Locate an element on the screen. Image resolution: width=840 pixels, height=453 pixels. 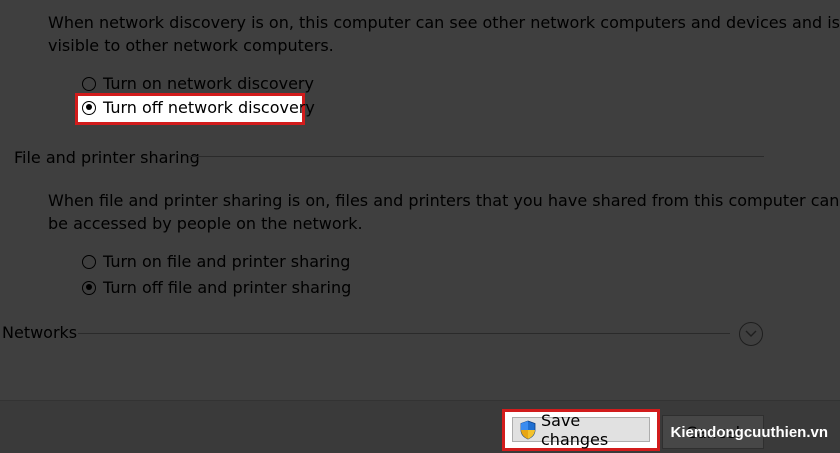
section-title-file-printer-sharing: File and printer sharing is located at coordinates (107, 157).